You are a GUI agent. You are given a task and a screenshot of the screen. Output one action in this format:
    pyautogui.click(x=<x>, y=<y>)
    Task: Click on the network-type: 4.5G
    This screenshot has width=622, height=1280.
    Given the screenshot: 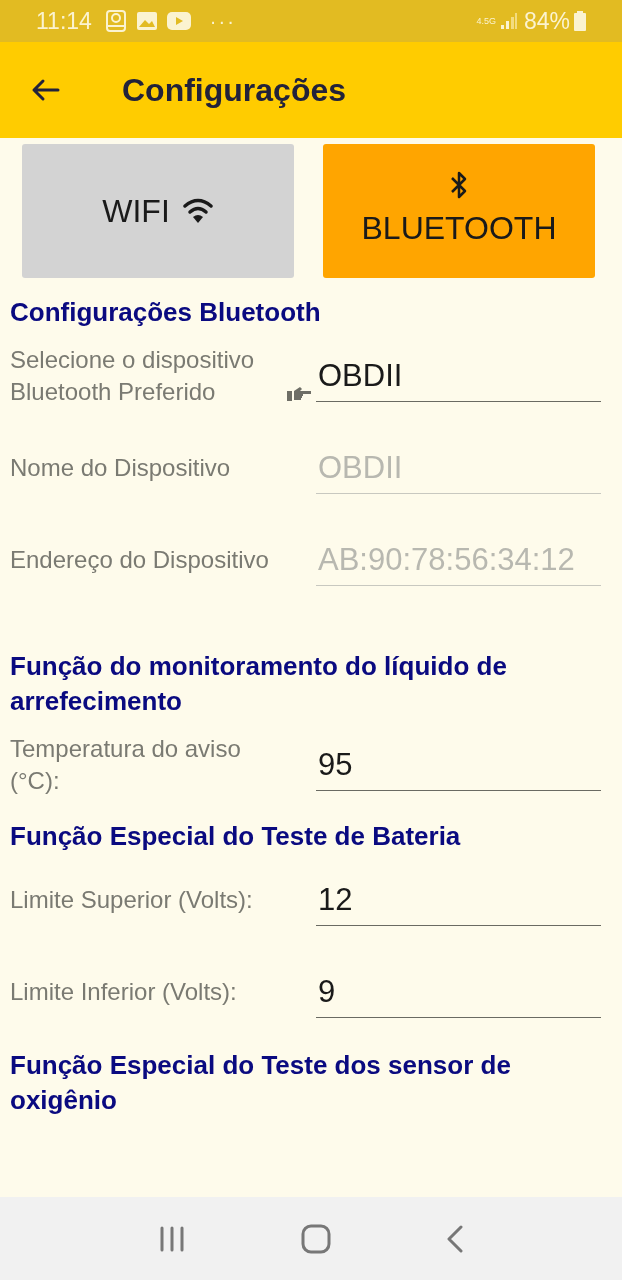 What is the action you would take?
    pyautogui.click(x=486, y=21)
    